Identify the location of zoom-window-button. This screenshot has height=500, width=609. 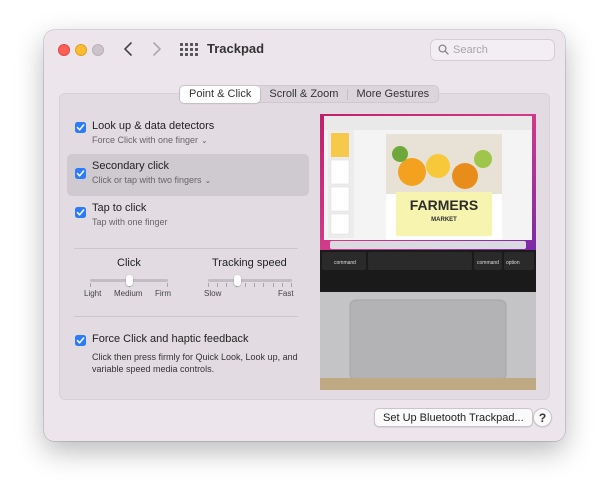
(98, 50).